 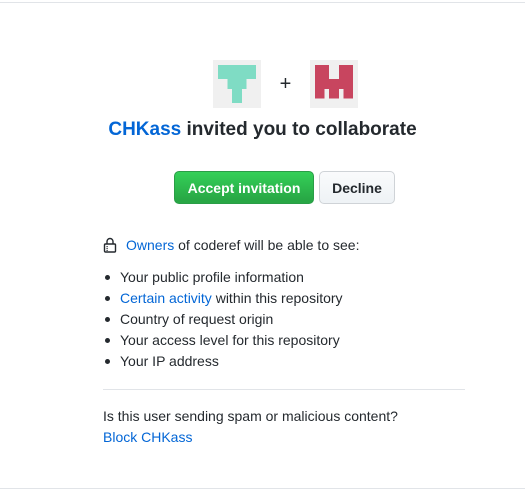 I want to click on inviter-avatar, so click(x=237, y=84).